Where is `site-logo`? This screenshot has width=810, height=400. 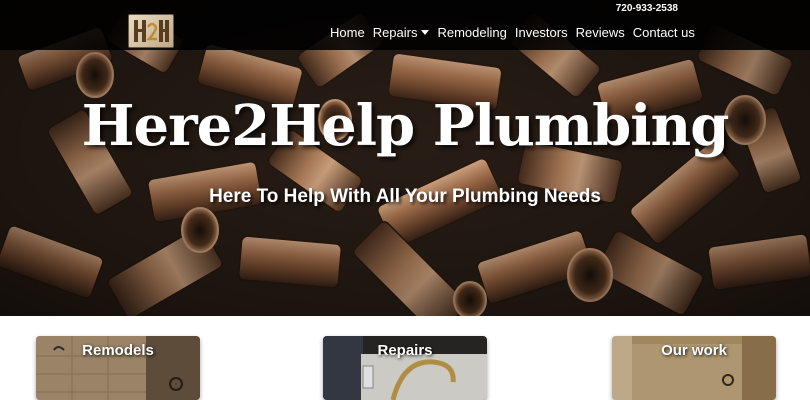
site-logo is located at coordinates (151, 31).